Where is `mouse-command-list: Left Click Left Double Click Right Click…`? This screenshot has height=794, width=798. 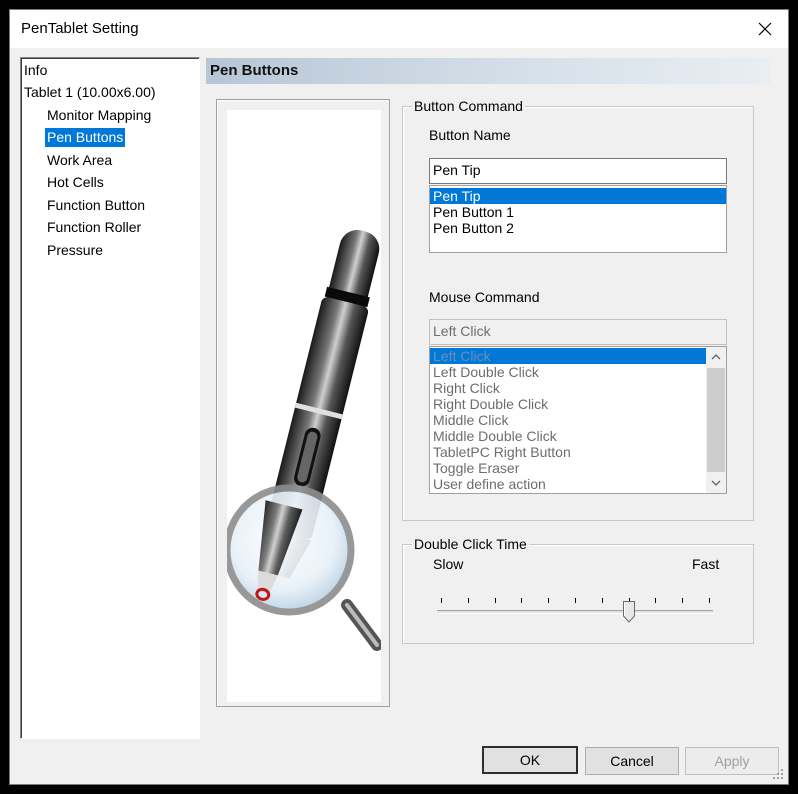 mouse-command-list: Left Click Left Double Click Right Click… is located at coordinates (578, 420).